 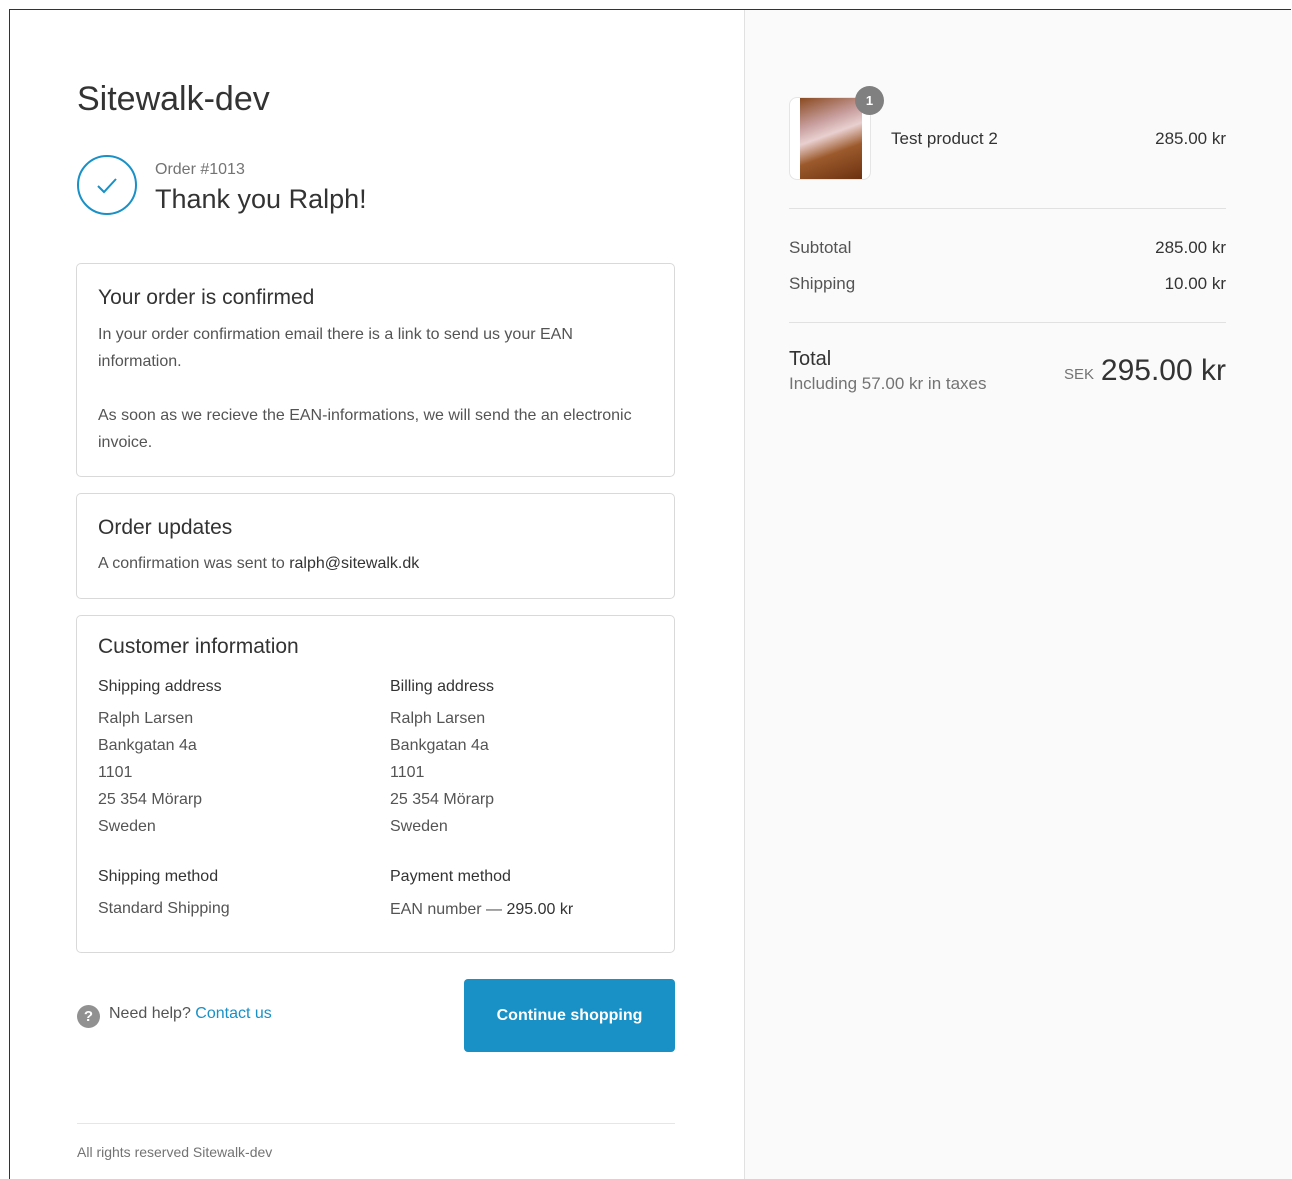 What do you see at coordinates (150, 1013) in the screenshot?
I see `help-label: Need help?` at bounding box center [150, 1013].